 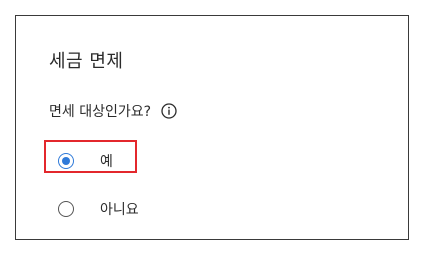 I want to click on question-label: 면세 대상인가요?, so click(x=100, y=112).